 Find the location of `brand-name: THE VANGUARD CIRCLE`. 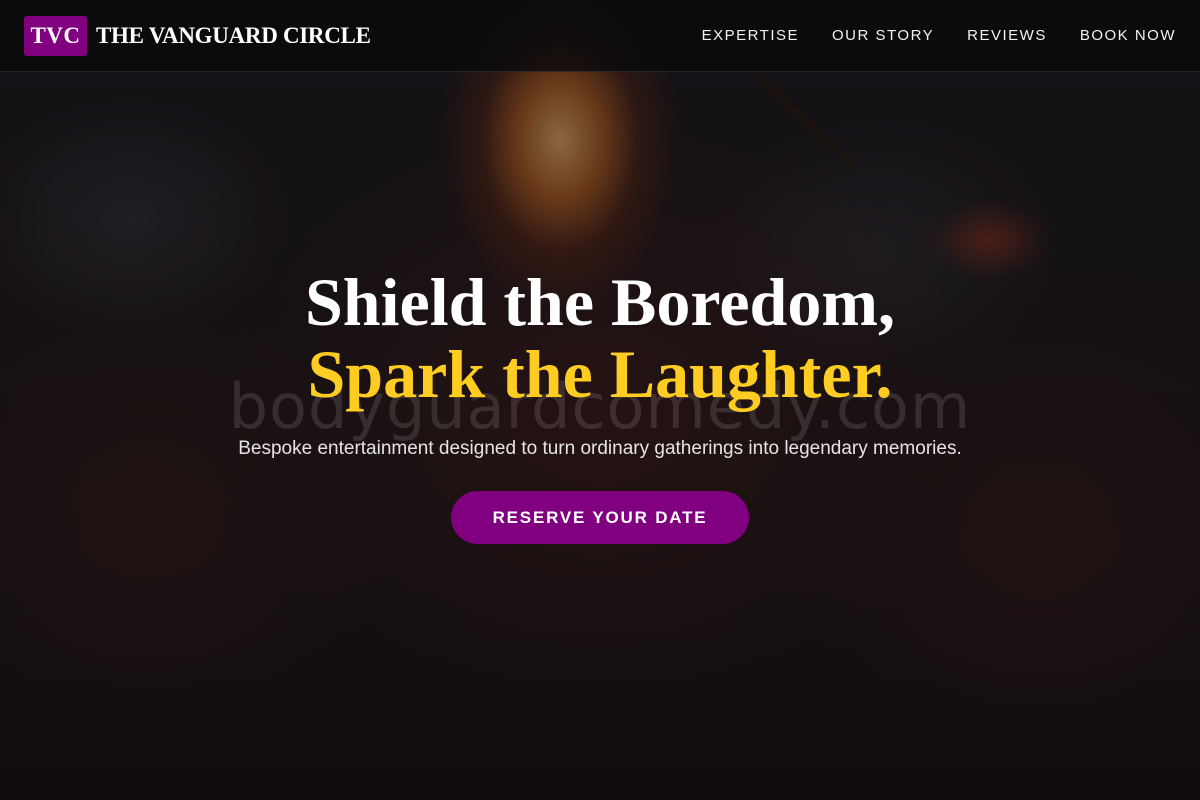

brand-name: THE VANGUARD CIRCLE is located at coordinates (233, 36).